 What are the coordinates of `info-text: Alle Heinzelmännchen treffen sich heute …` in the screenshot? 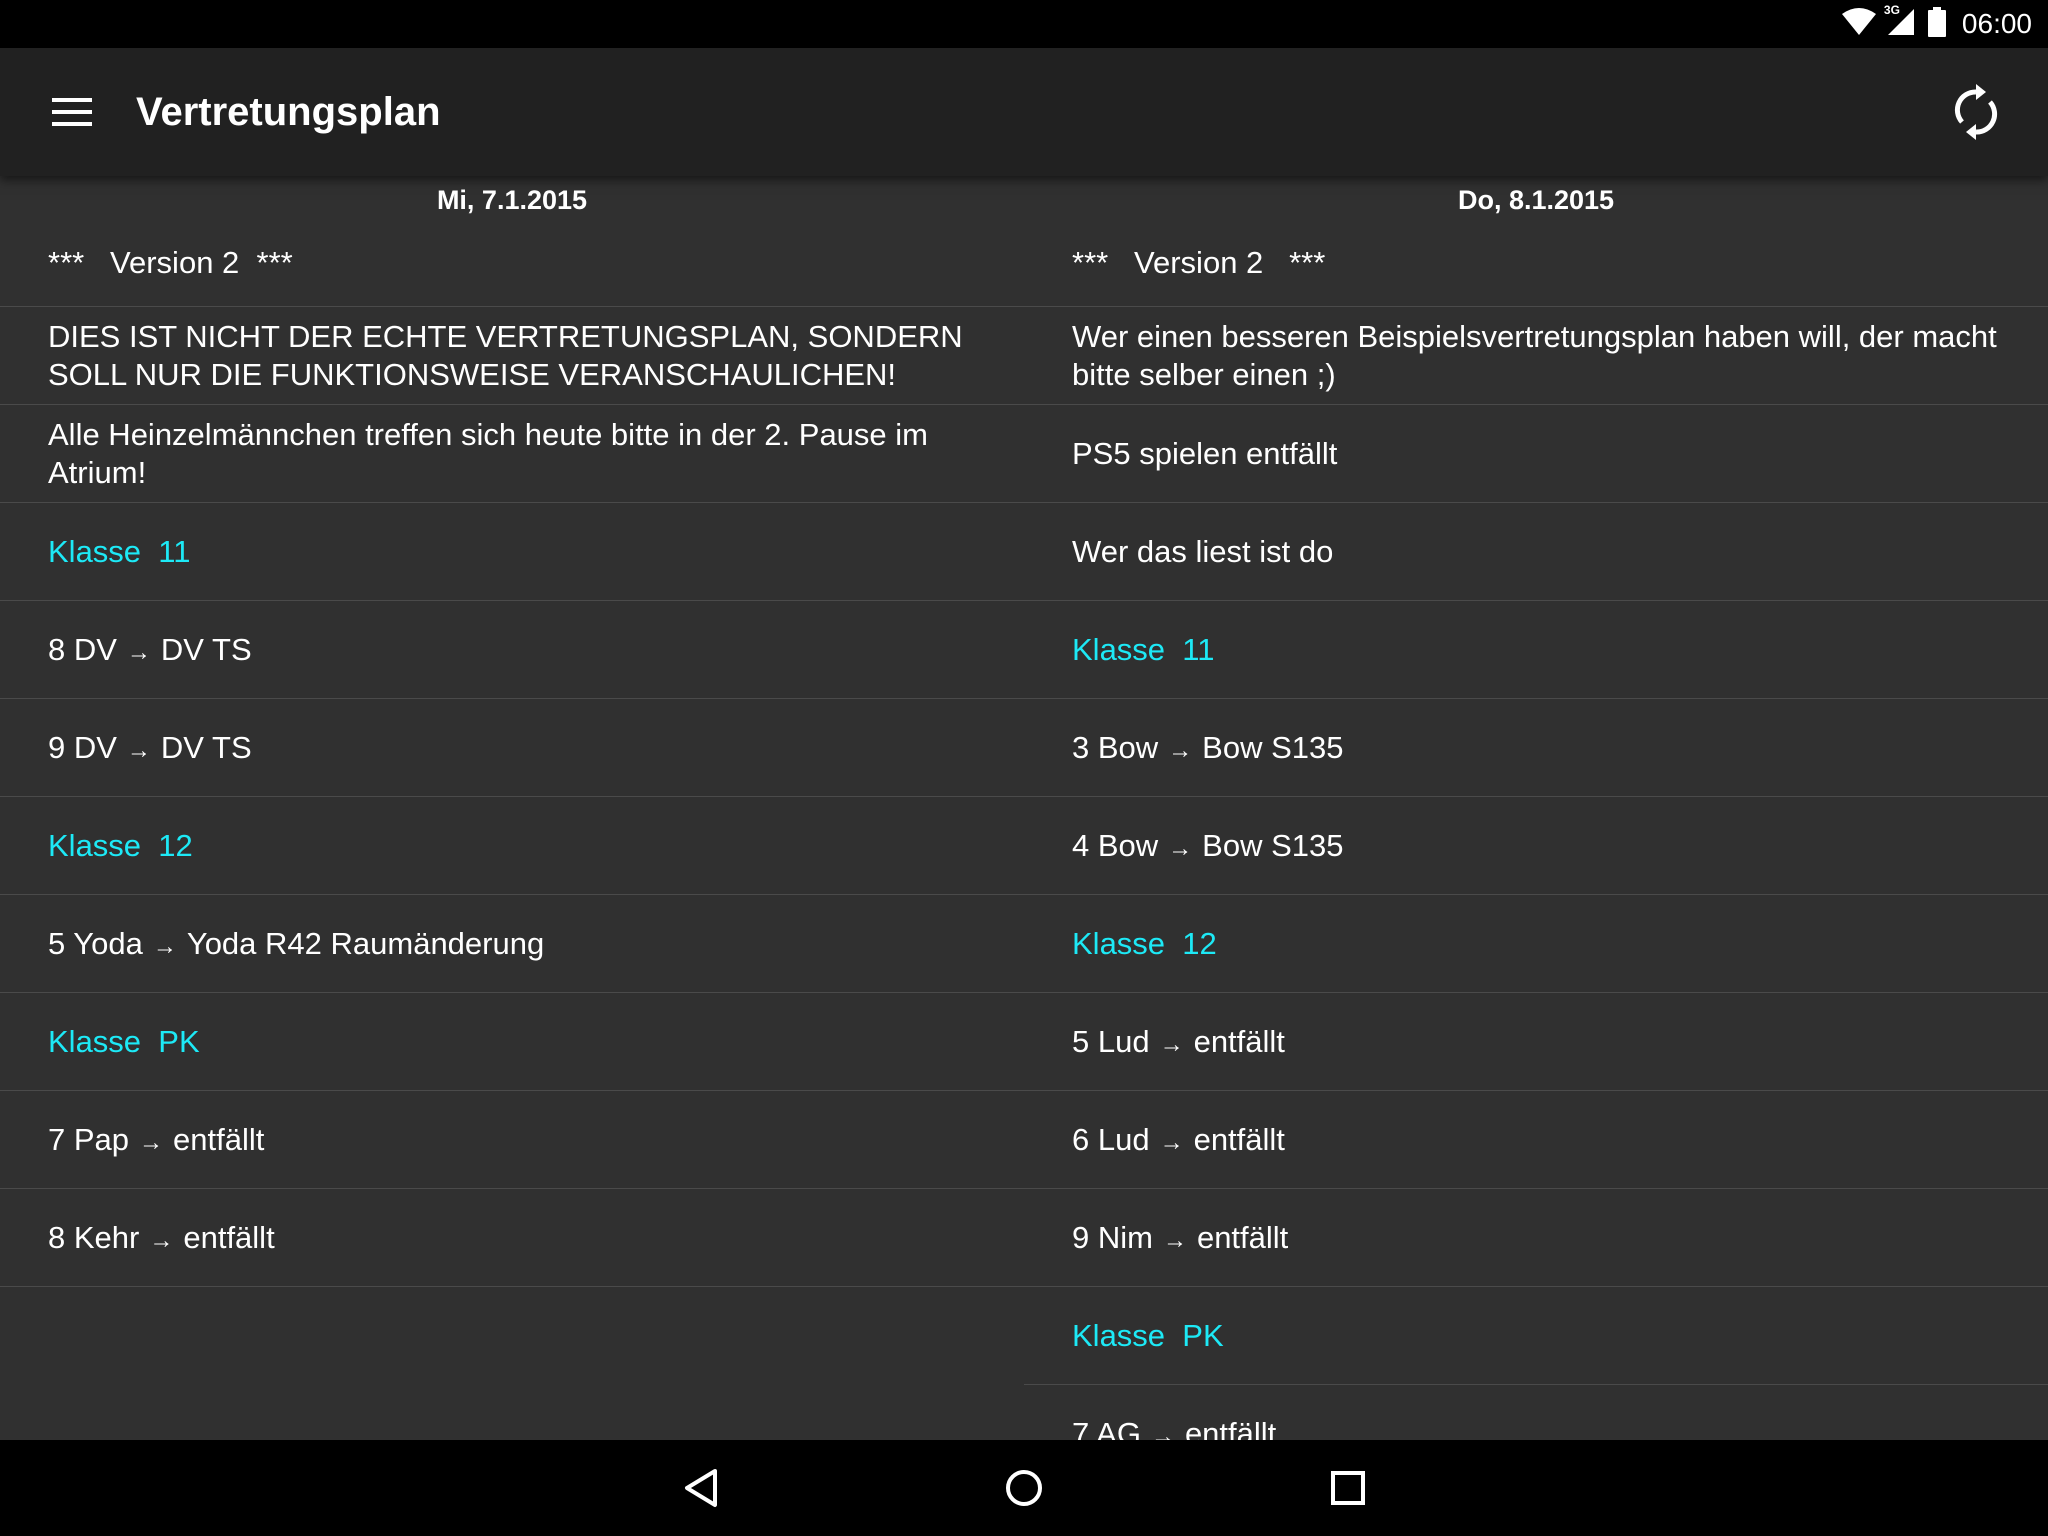 It's located at (488, 453).